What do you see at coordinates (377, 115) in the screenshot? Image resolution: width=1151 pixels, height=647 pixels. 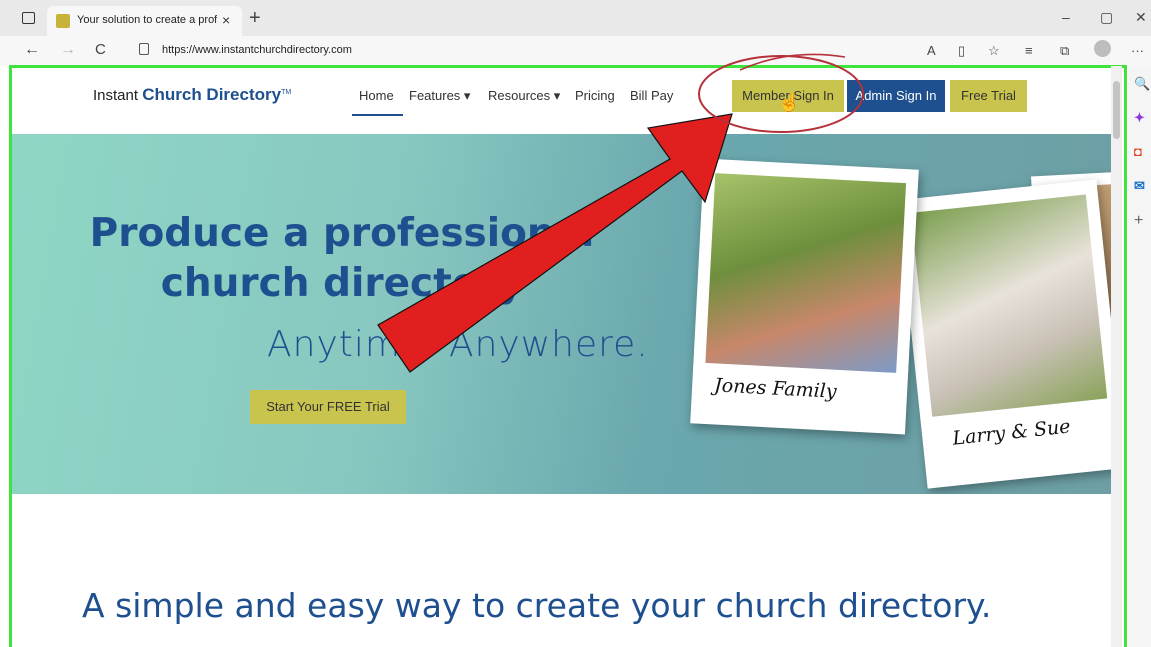 I see `nav-home-underline` at bounding box center [377, 115].